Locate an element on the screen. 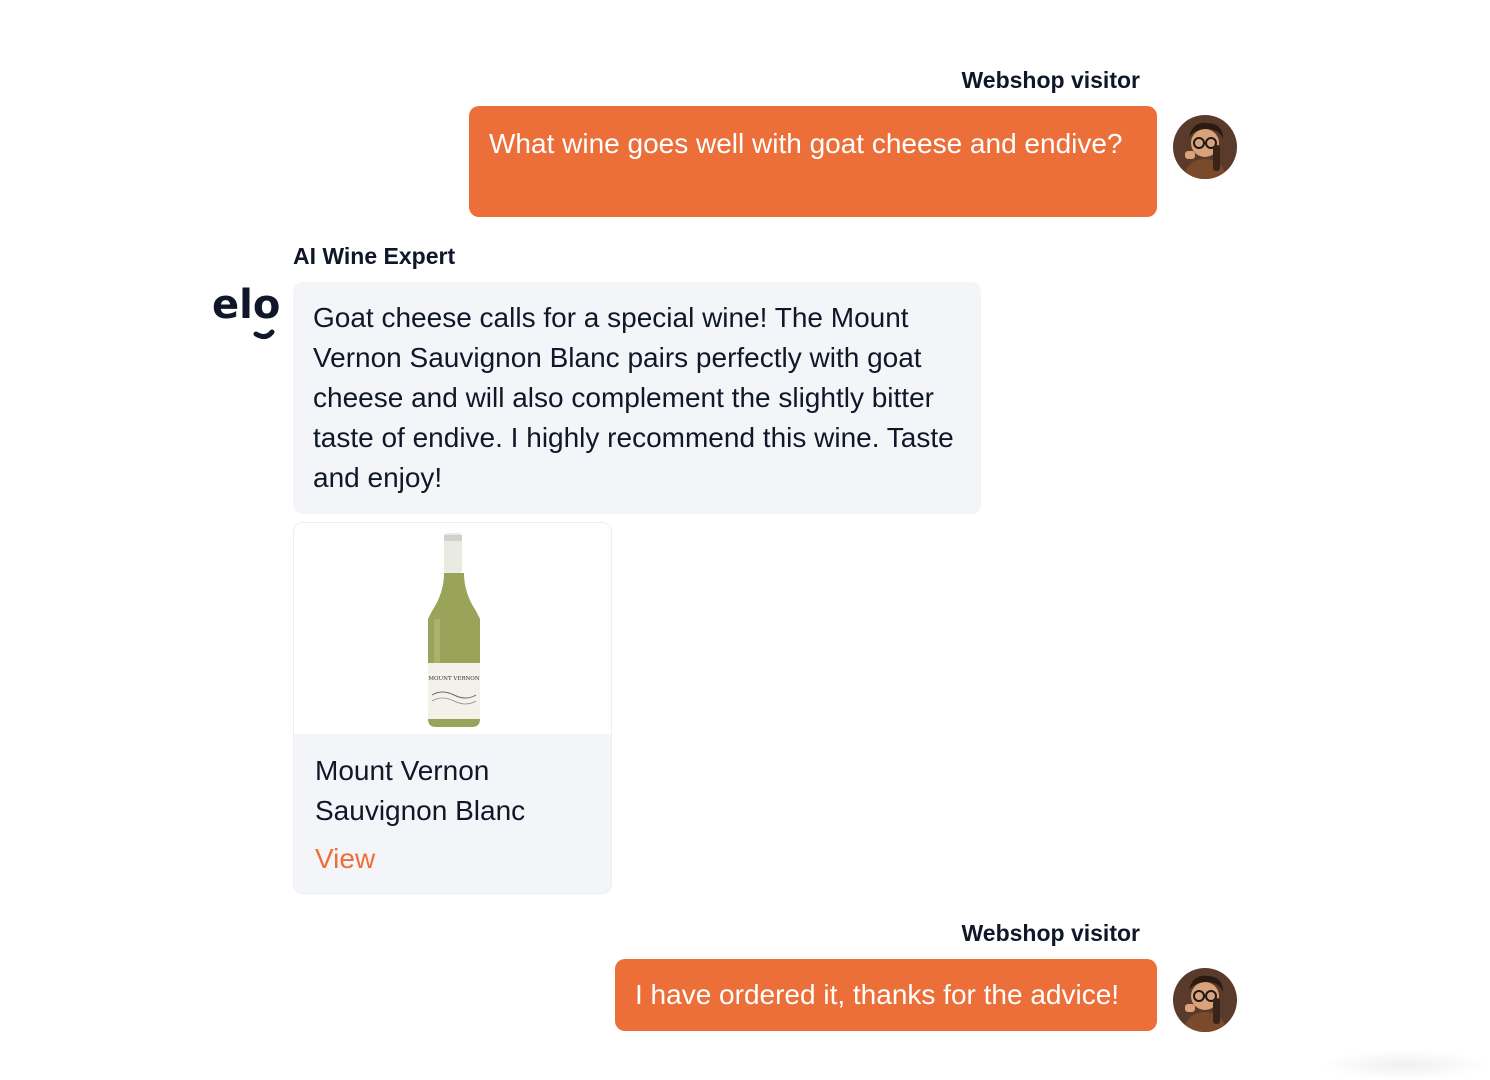 The width and height of the screenshot is (1490, 1080). product-name: Mount Vernon Sauvignon Blanc is located at coordinates (420, 790).